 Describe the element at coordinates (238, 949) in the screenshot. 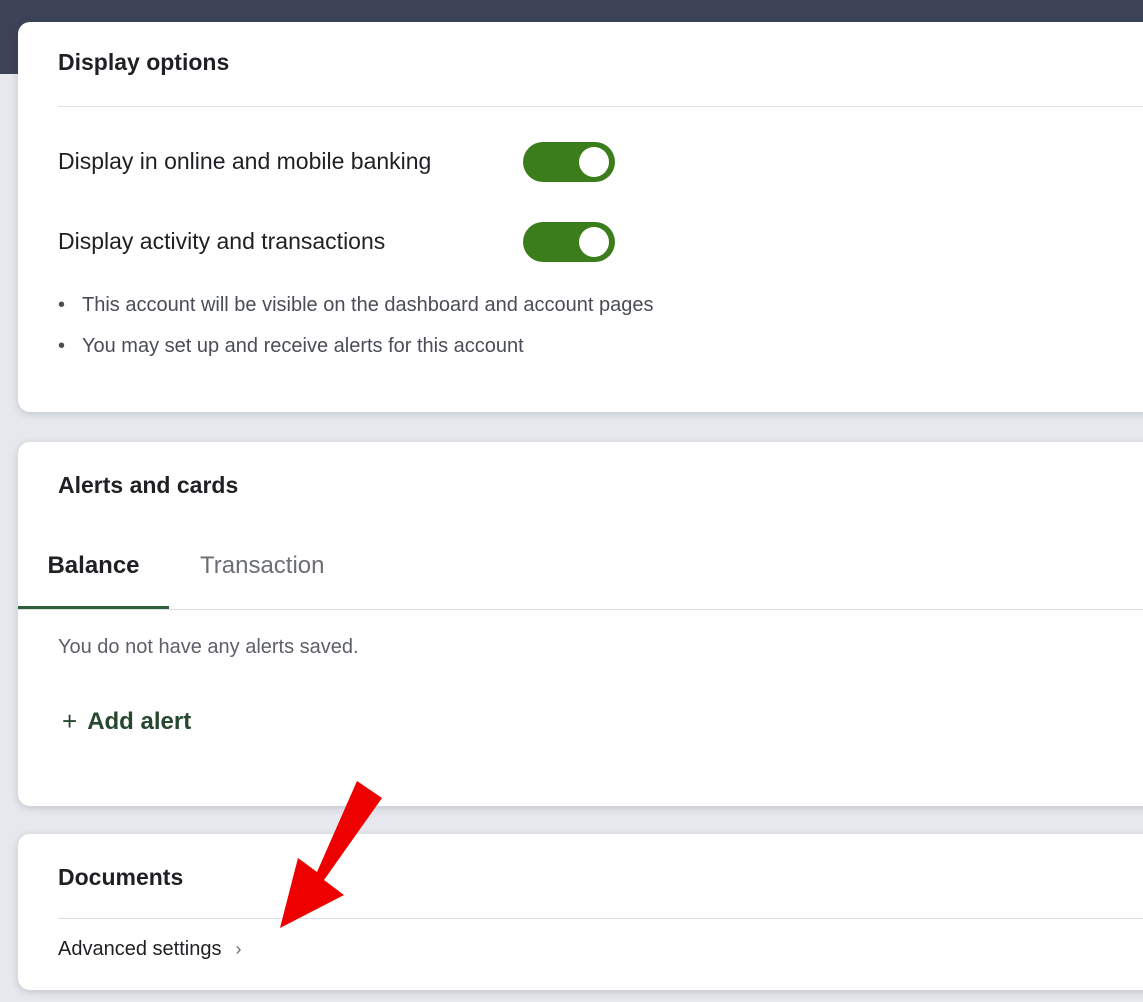

I see `chevron-right-icon: ›` at that location.